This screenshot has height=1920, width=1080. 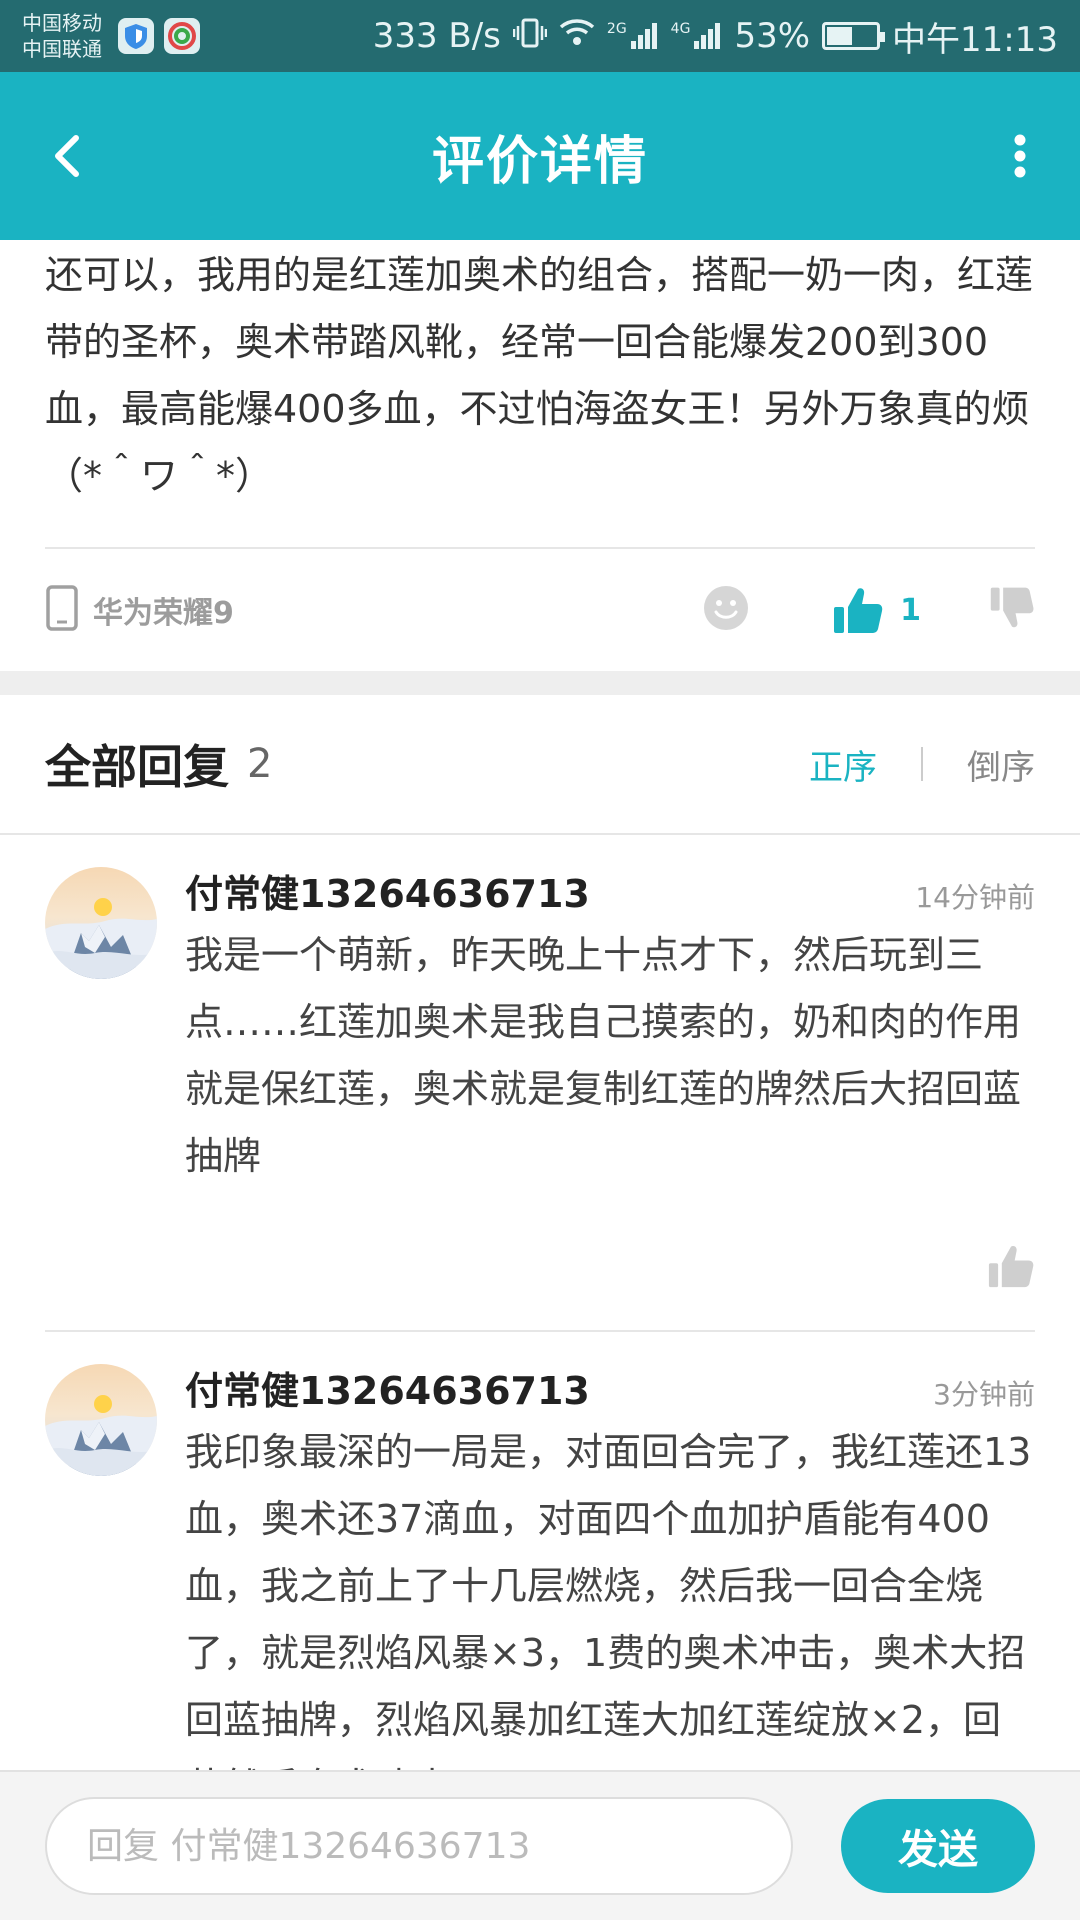 I want to click on battery-level, so click(x=840, y=36).